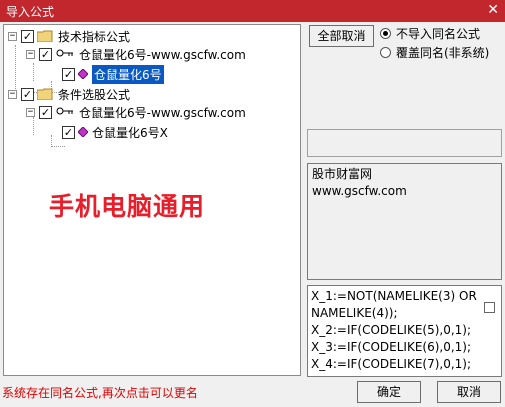 This screenshot has height=407, width=505. I want to click on option-overwrite-same-name: 覆盖同名(非系统), so click(434, 52).